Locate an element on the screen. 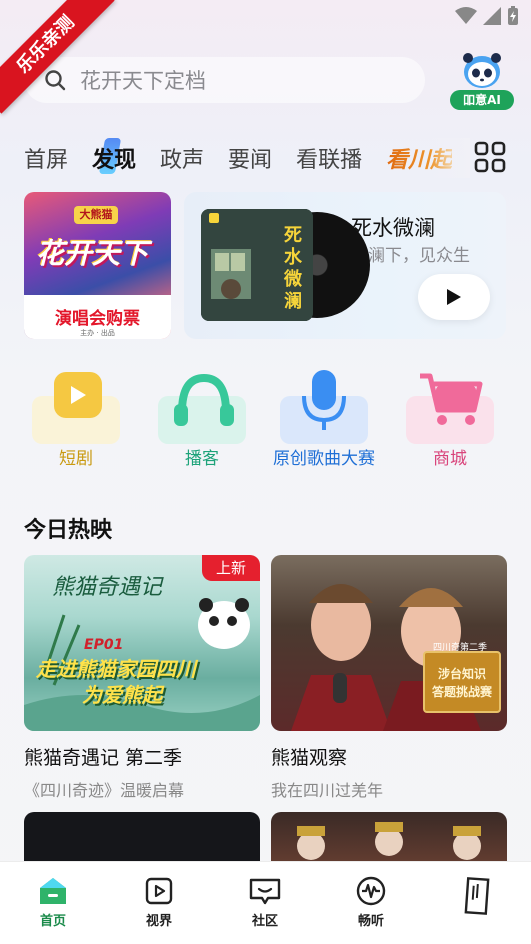 The width and height of the screenshot is (531, 944). cart-icon is located at coordinates (450, 408).